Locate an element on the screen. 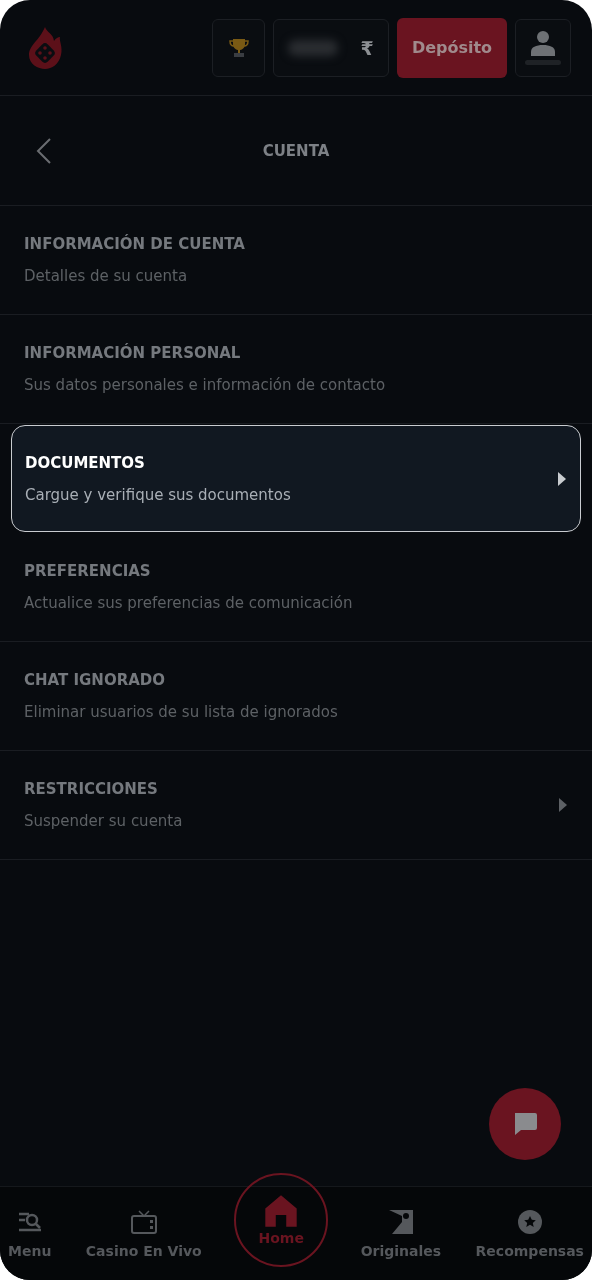  user-icon is located at coordinates (543, 43).